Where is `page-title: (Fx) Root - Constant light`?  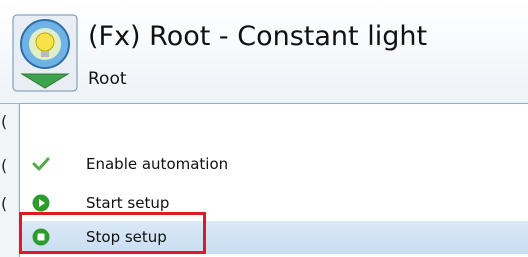
page-title: (Fx) Root - Constant light is located at coordinates (258, 36).